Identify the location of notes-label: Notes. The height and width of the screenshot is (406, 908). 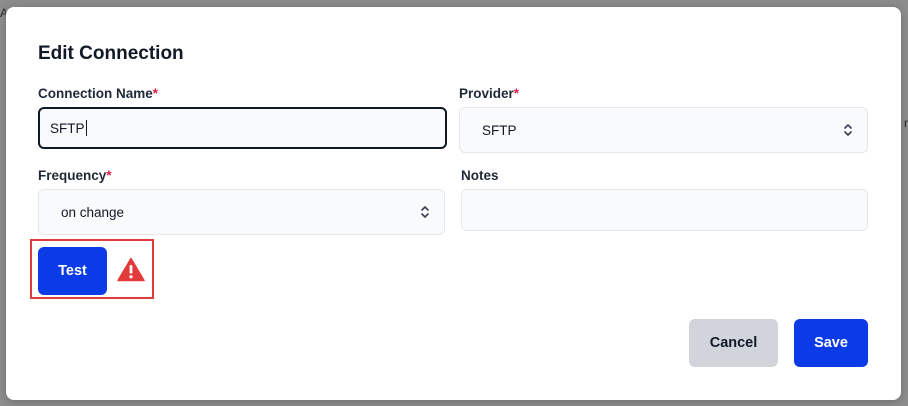
(480, 175).